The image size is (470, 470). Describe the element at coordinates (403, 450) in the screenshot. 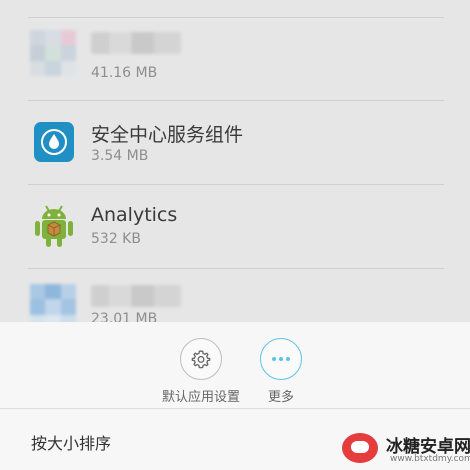

I see `watermark: 冰糖安卓网 www.btxtdmy.com` at that location.